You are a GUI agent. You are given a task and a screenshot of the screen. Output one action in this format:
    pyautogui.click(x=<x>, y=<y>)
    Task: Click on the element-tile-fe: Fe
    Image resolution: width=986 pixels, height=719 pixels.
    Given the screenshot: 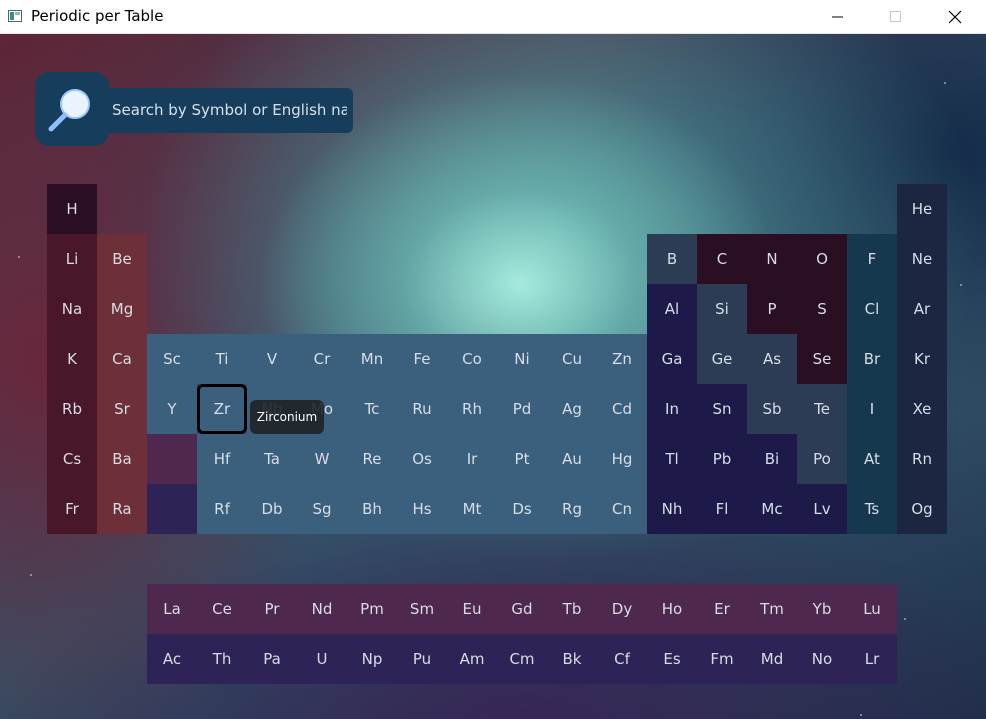 What is the action you would take?
    pyautogui.click(x=422, y=359)
    